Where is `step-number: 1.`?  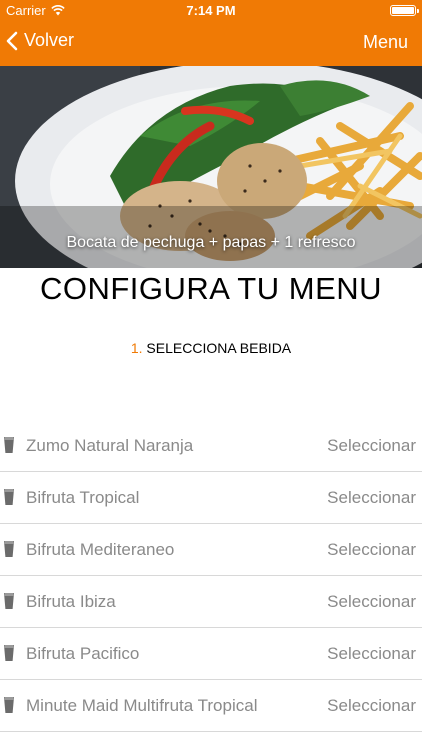 step-number: 1. is located at coordinates (136, 348).